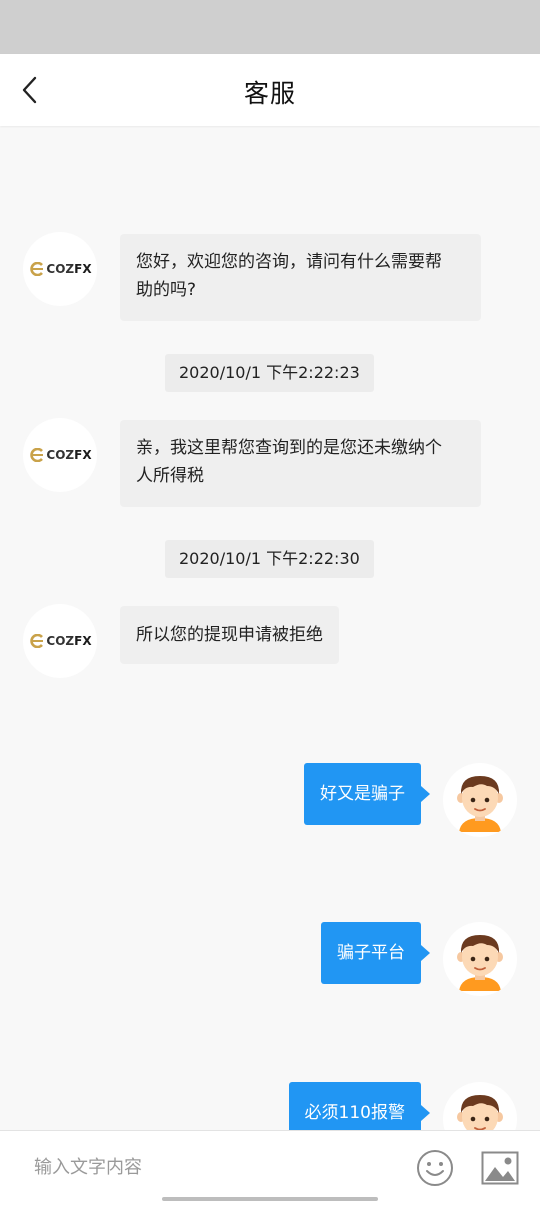  What do you see at coordinates (269, 373) in the screenshot?
I see `message-timestamp: 2020/10/1 下午2:22:23` at bounding box center [269, 373].